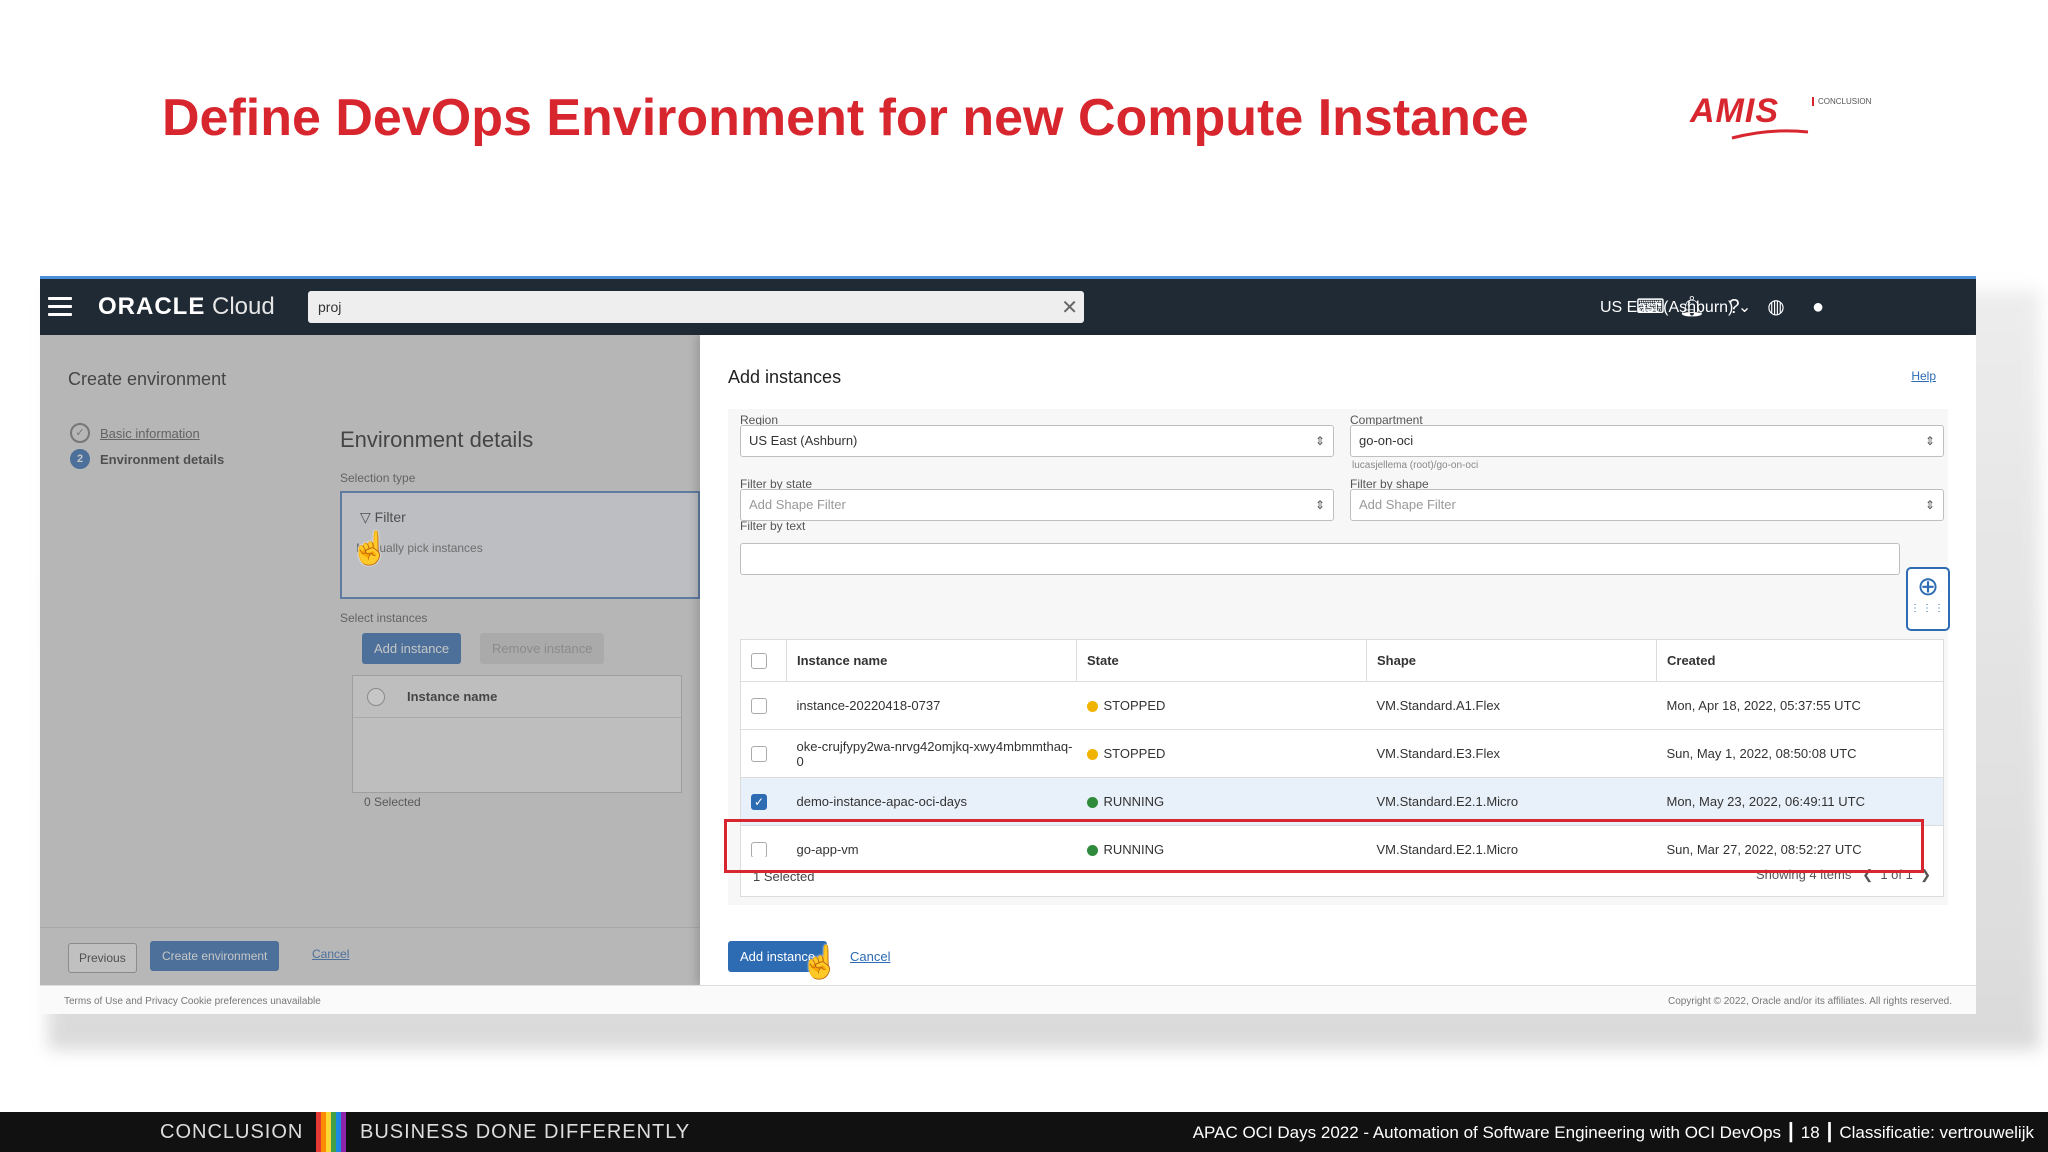 The height and width of the screenshot is (1152, 2048). Describe the element at coordinates (1928, 586) in the screenshot. I see `lifebuoy-icon: ⊕` at that location.